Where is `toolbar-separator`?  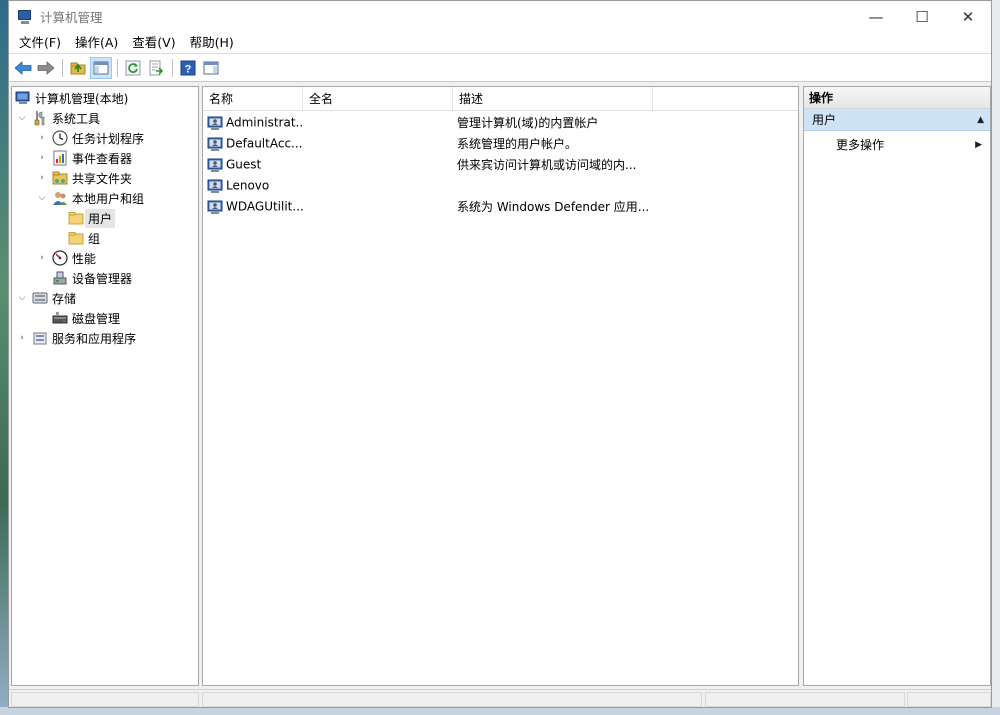 toolbar-separator is located at coordinates (172, 67).